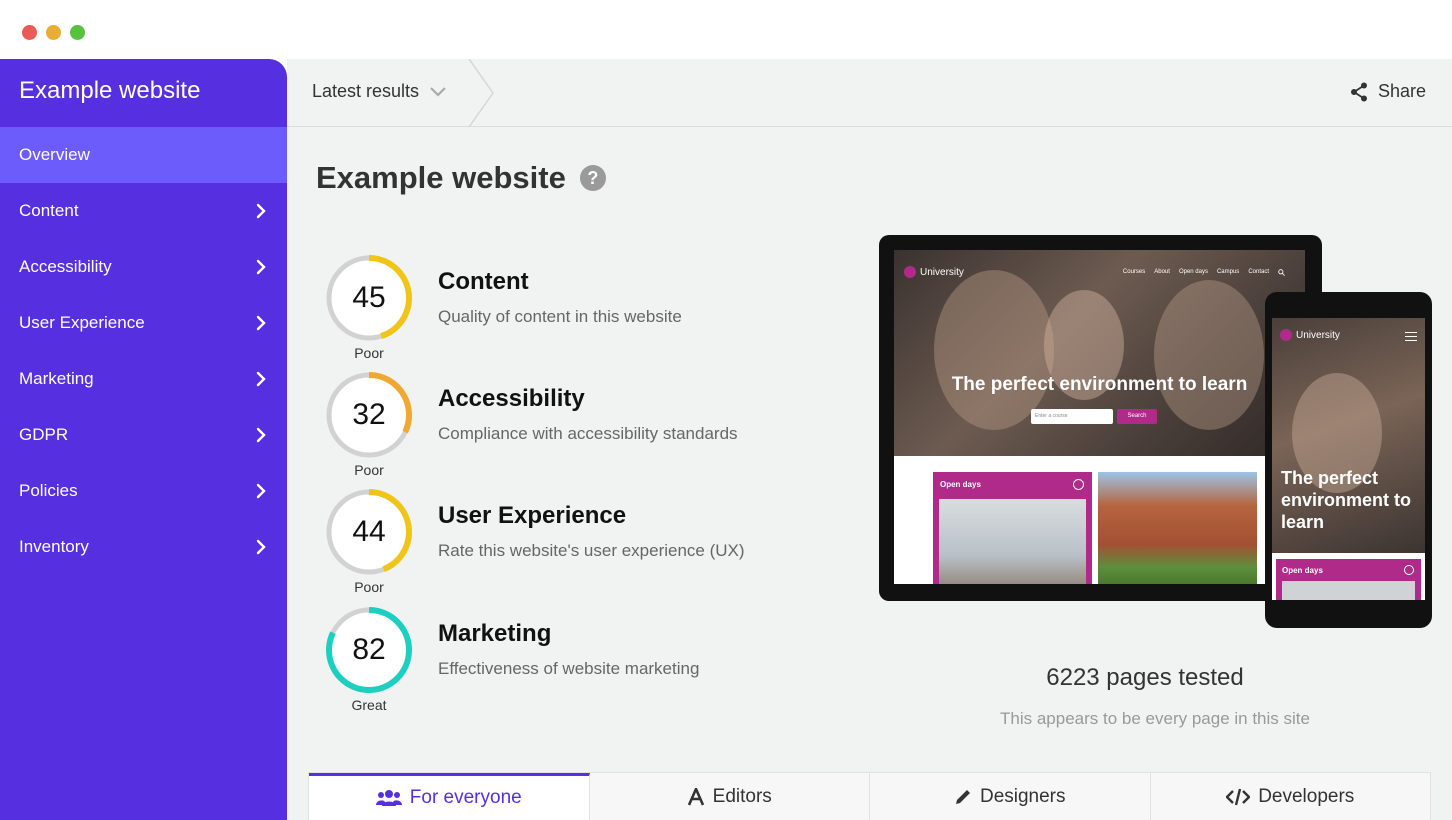 Image resolution: width=1452 pixels, height=820 pixels. Describe the element at coordinates (1022, 796) in the screenshot. I see `tab-label: Designers` at that location.